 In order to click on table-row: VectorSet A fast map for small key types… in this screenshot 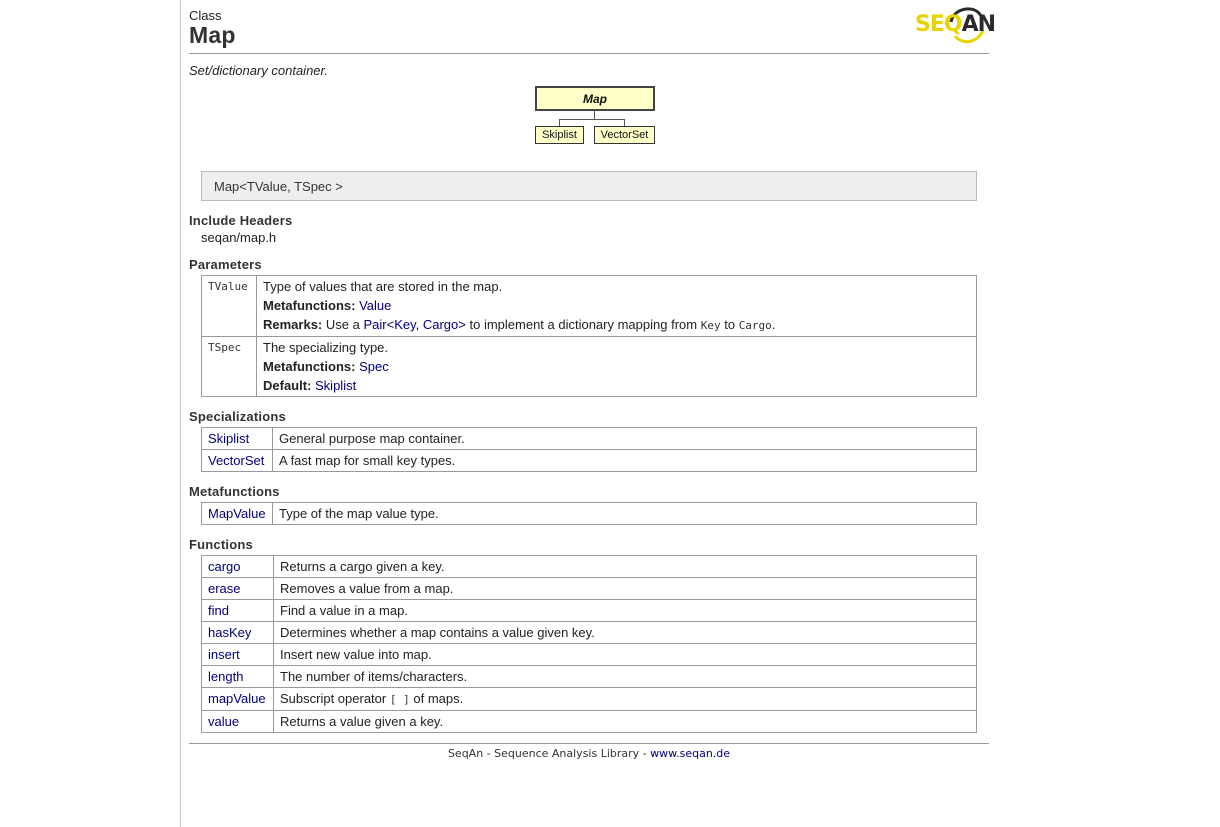, I will do `click(589, 460)`.